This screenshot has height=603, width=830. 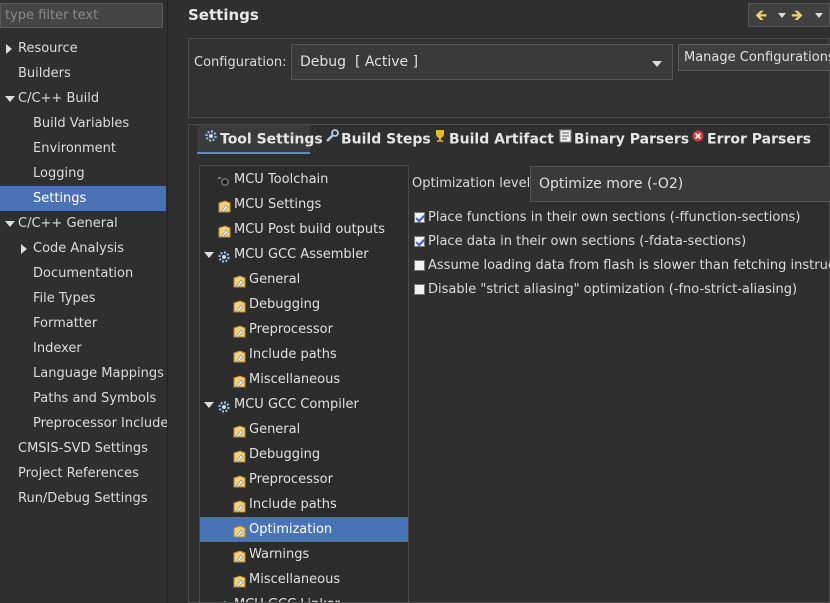 I want to click on nav-item: Run/Debug Settings, so click(x=83, y=498).